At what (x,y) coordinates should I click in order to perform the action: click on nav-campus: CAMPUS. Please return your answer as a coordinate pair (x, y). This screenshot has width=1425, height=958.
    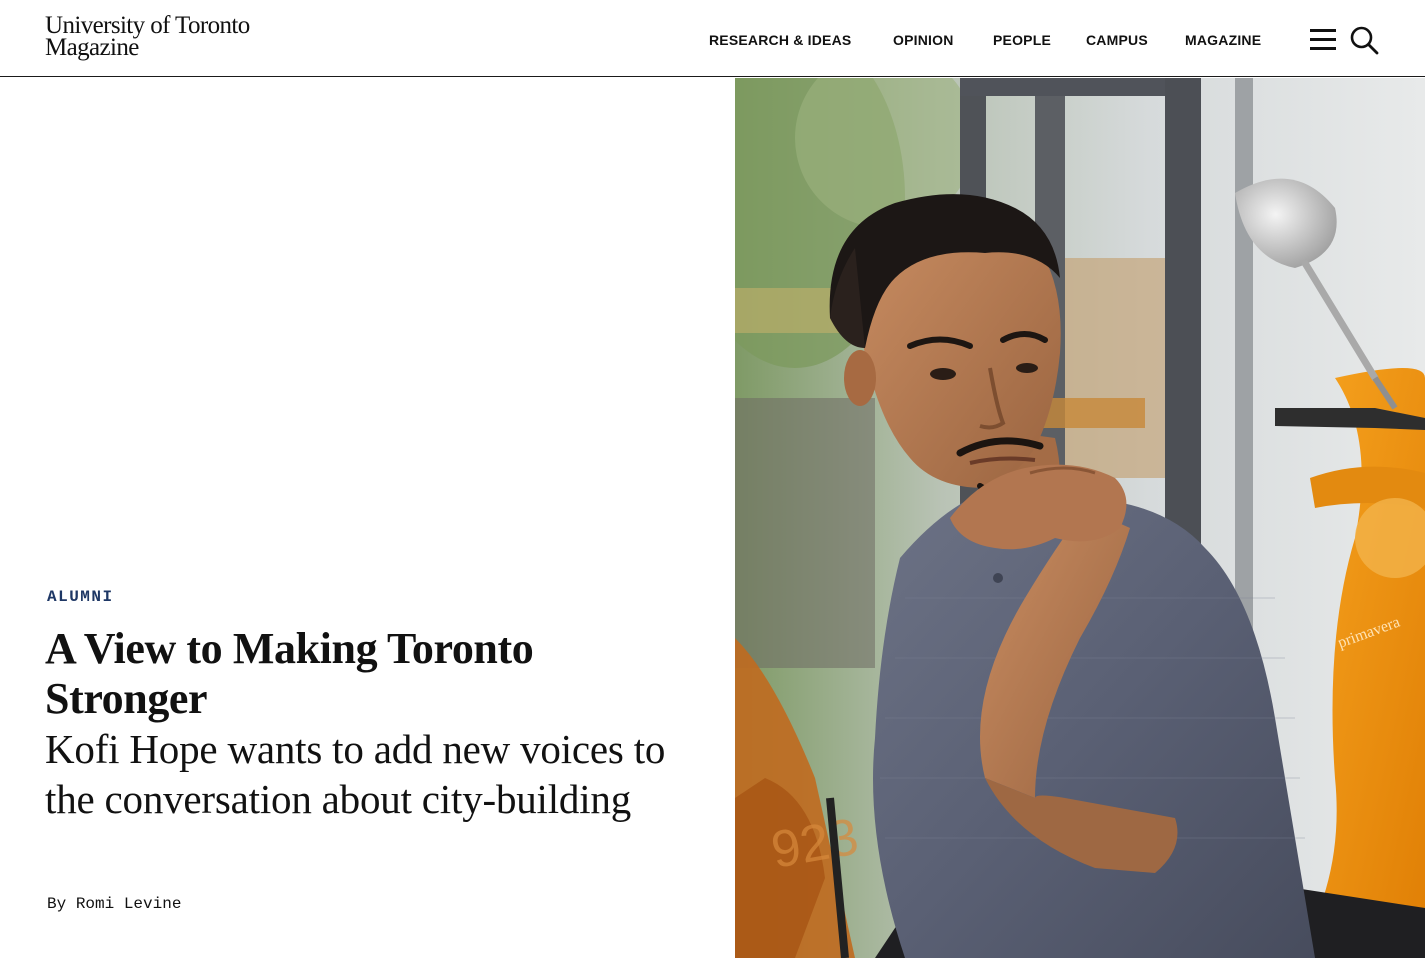
    Looking at the image, I should click on (1117, 40).